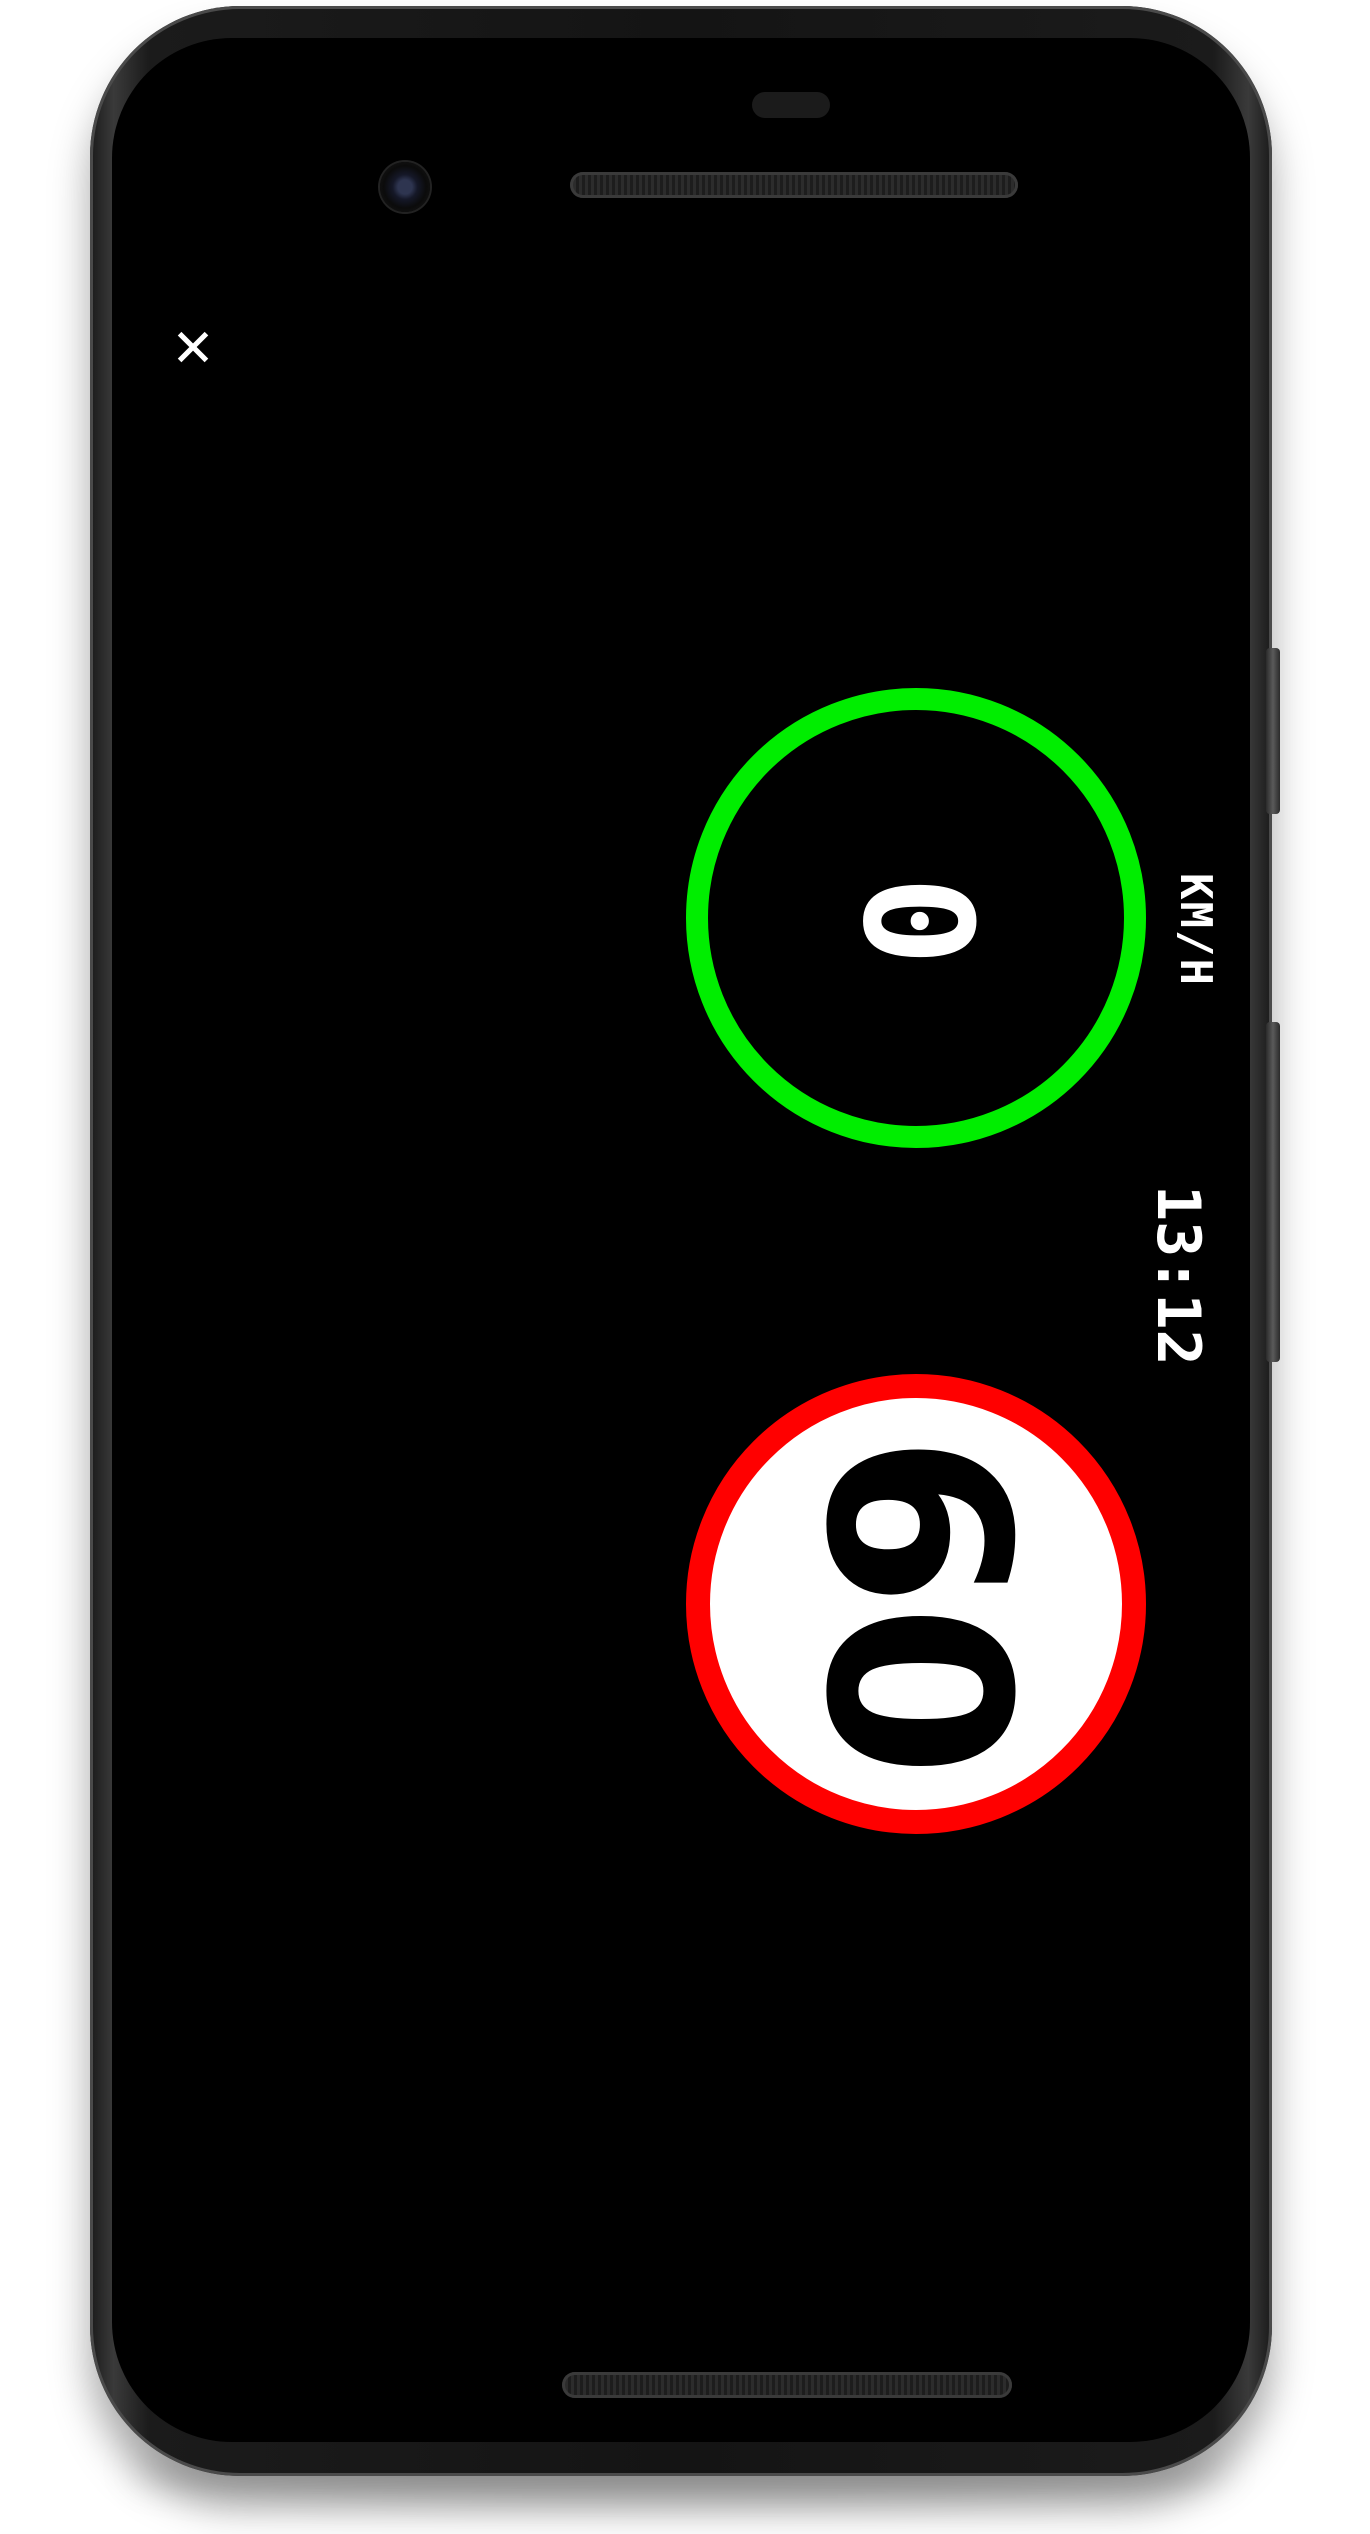  I want to click on speed-limit-value: 60, so click(916, 1604).